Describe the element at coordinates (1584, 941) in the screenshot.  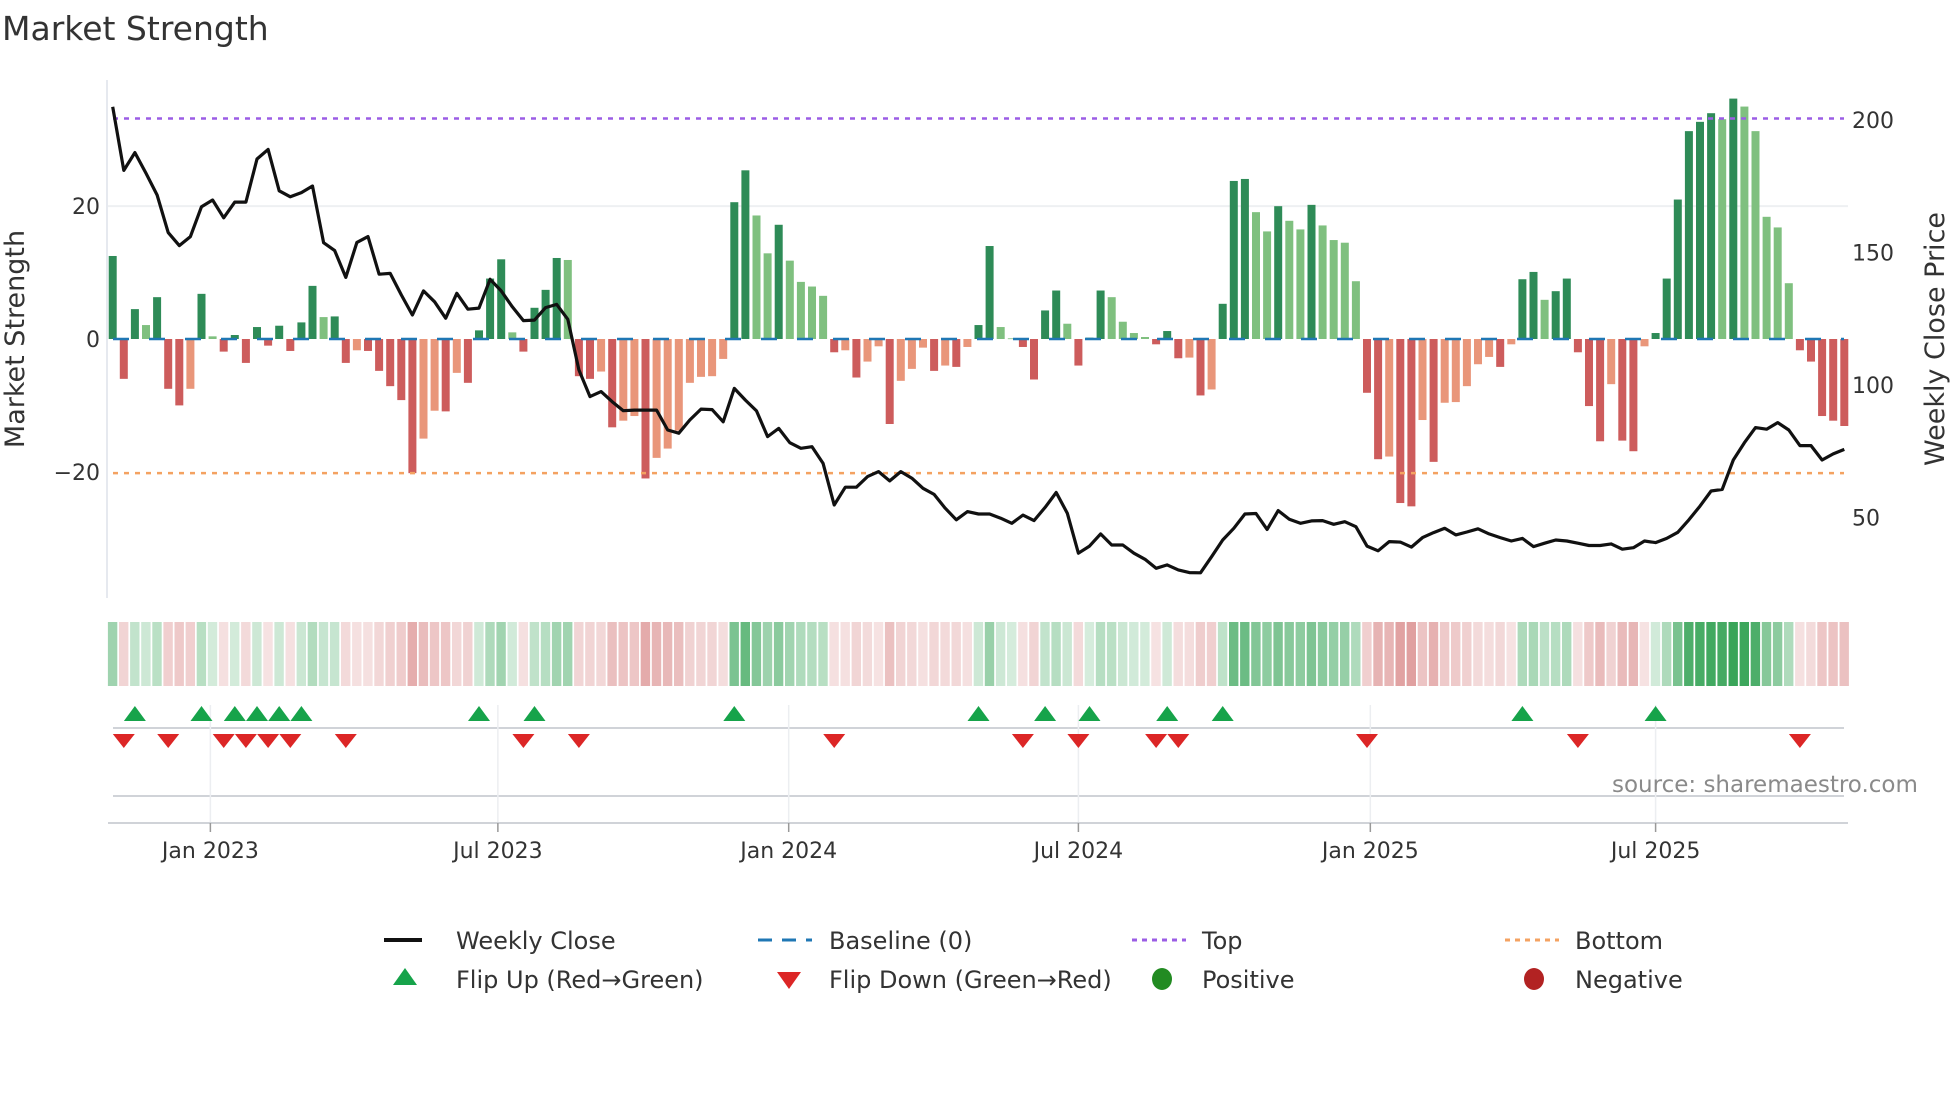
I see `legend-item-bottom: Bottom` at that location.